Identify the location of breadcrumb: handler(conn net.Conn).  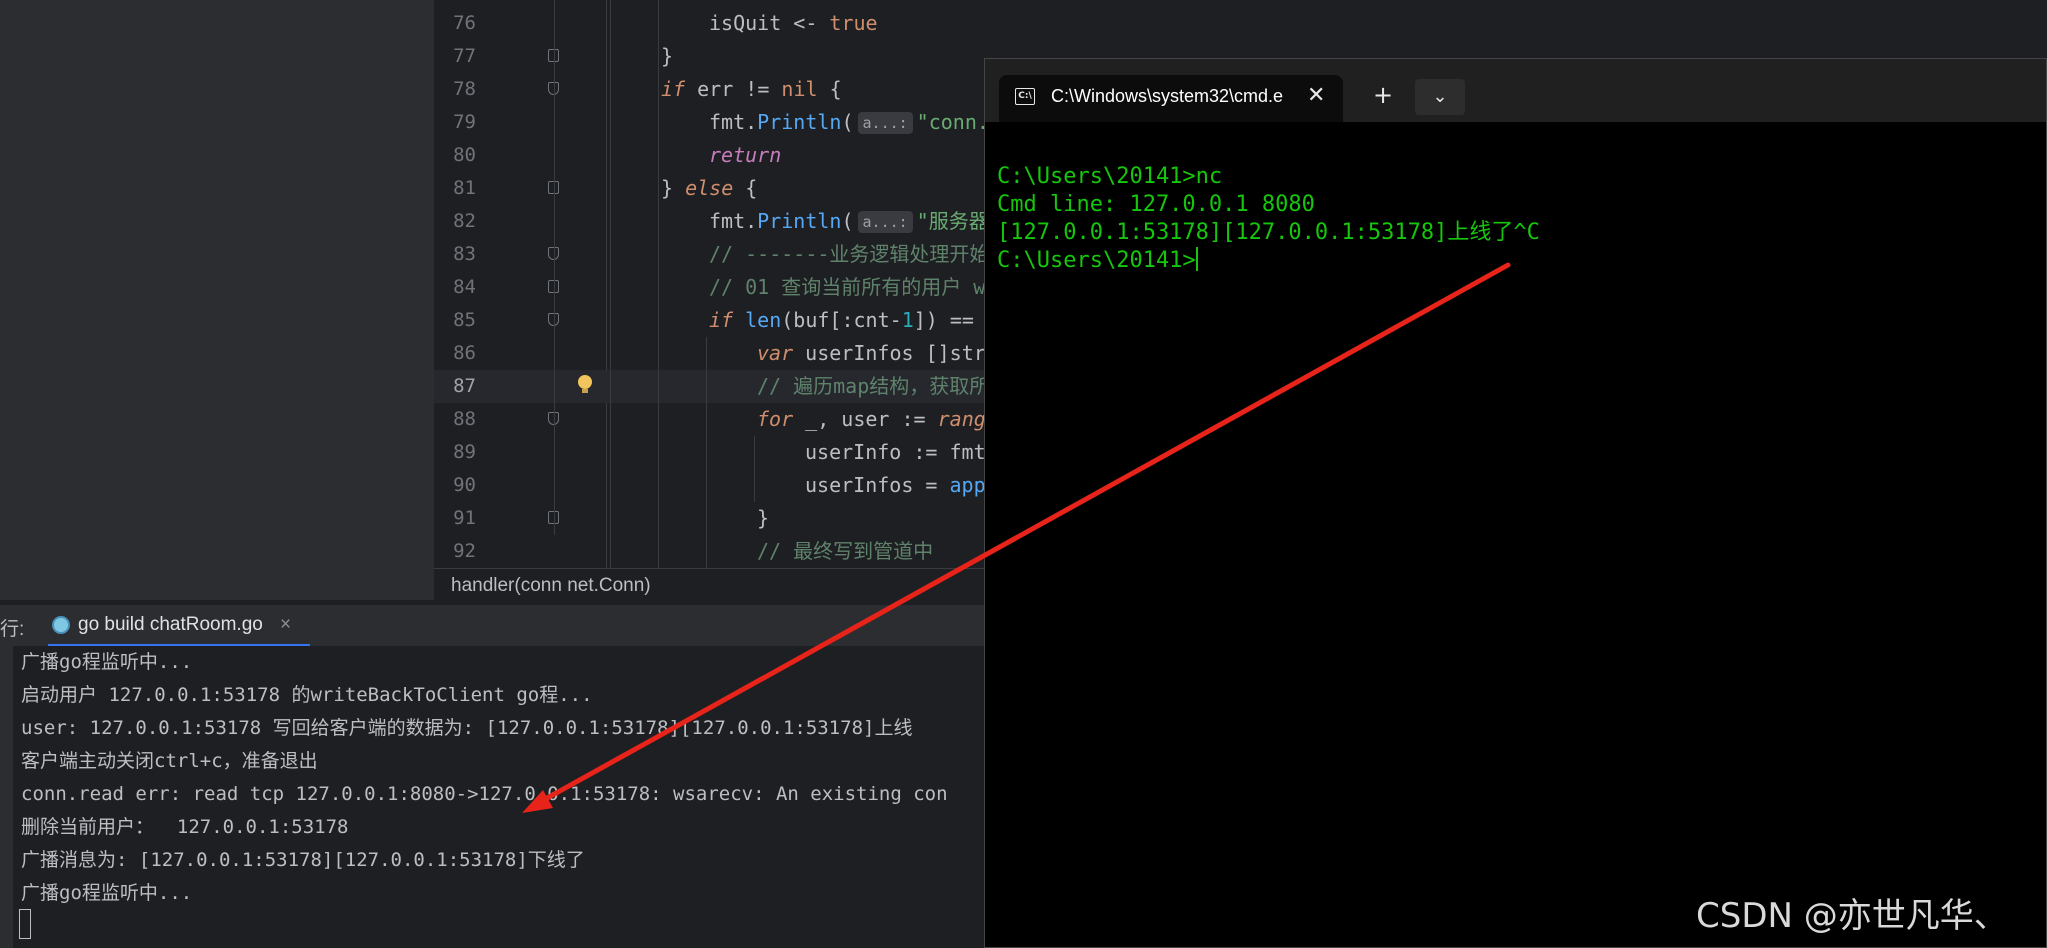
(551, 586).